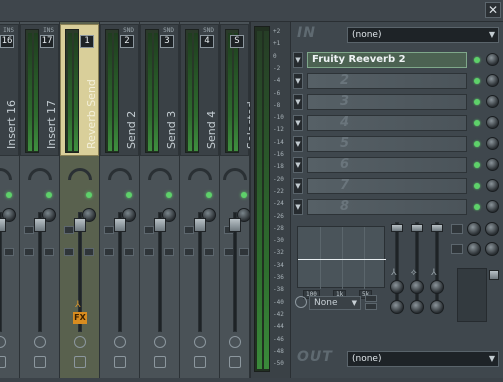 Image resolution: width=503 pixels, height=382 pixels. What do you see at coordinates (387, 102) in the screenshot?
I see `slot-body: 3` at bounding box center [387, 102].